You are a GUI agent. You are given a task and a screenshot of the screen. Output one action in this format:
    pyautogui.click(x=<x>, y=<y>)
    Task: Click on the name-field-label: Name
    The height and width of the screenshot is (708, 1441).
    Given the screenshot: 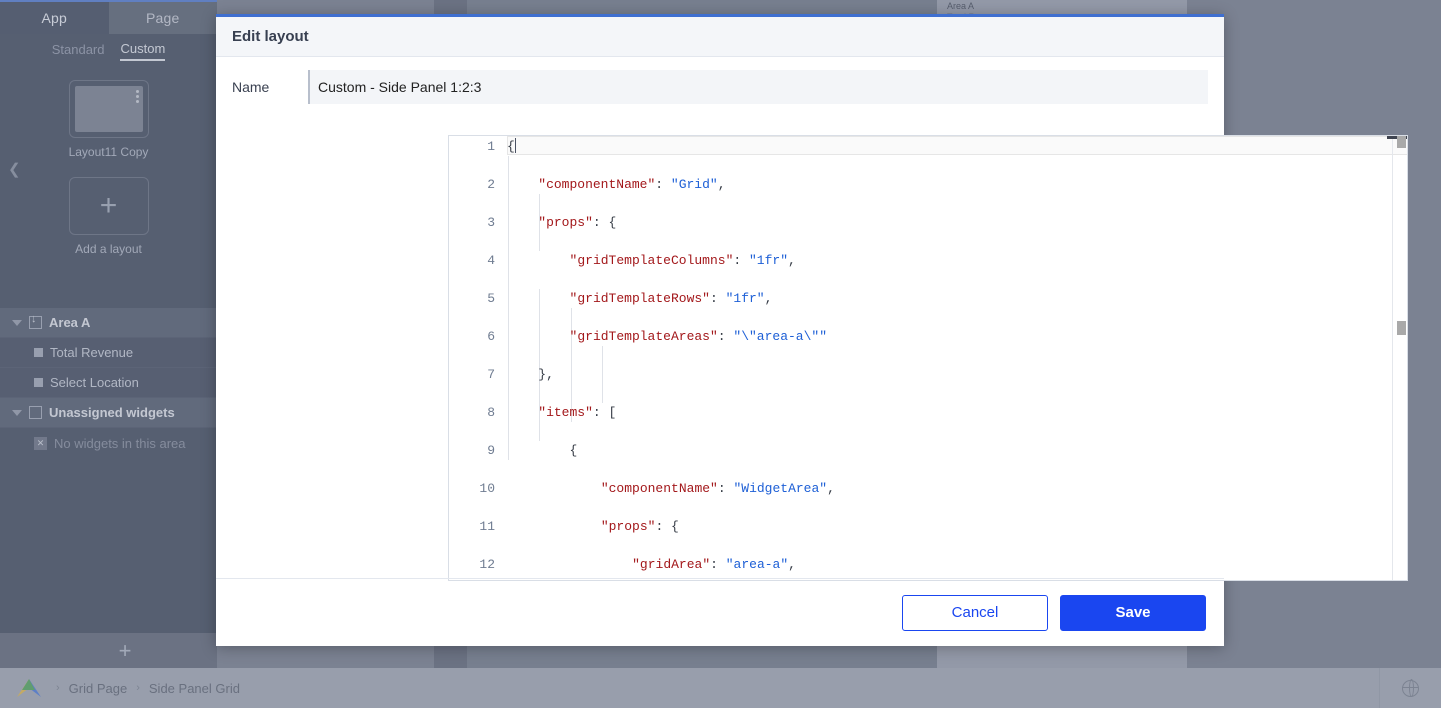 What is the action you would take?
    pyautogui.click(x=251, y=87)
    